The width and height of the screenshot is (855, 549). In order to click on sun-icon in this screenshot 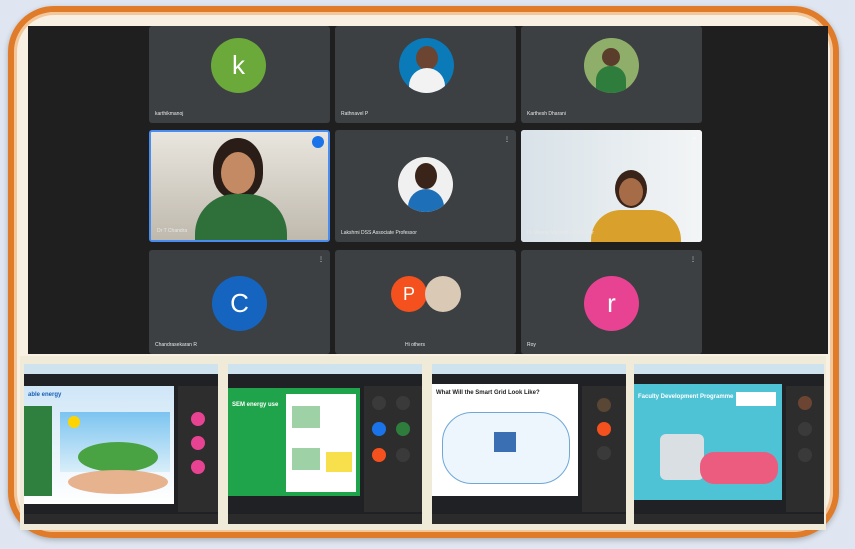, I will do `click(74, 422)`.